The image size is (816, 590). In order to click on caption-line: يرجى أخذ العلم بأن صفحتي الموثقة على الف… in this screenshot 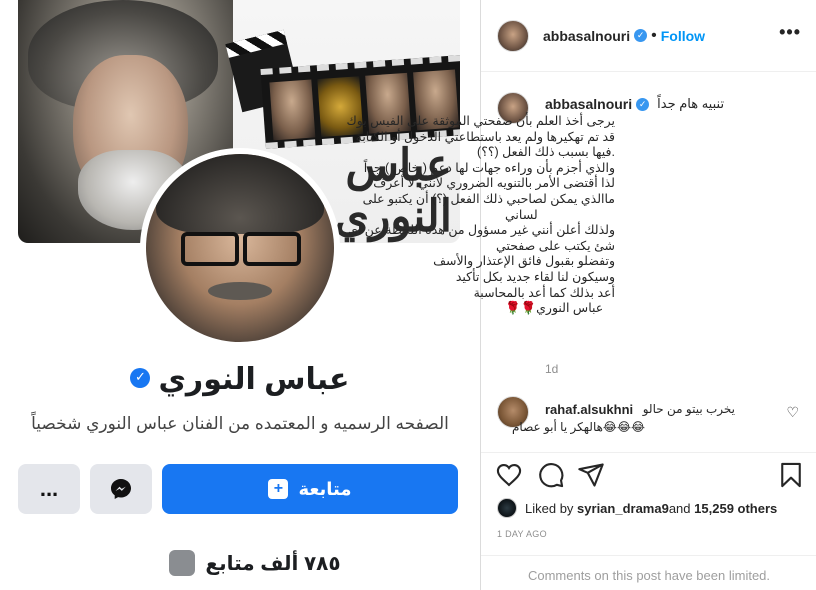, I will do `click(480, 121)`.